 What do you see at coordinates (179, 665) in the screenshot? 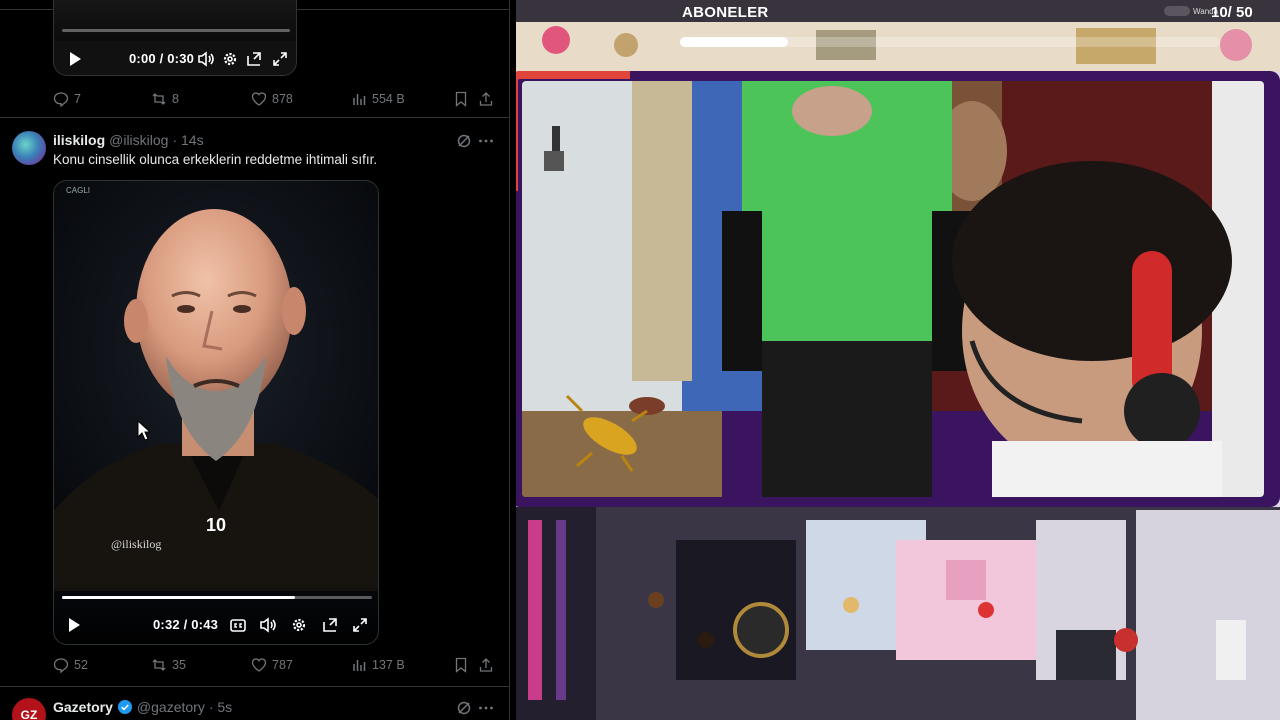
I see `repost-count: 35` at bounding box center [179, 665].